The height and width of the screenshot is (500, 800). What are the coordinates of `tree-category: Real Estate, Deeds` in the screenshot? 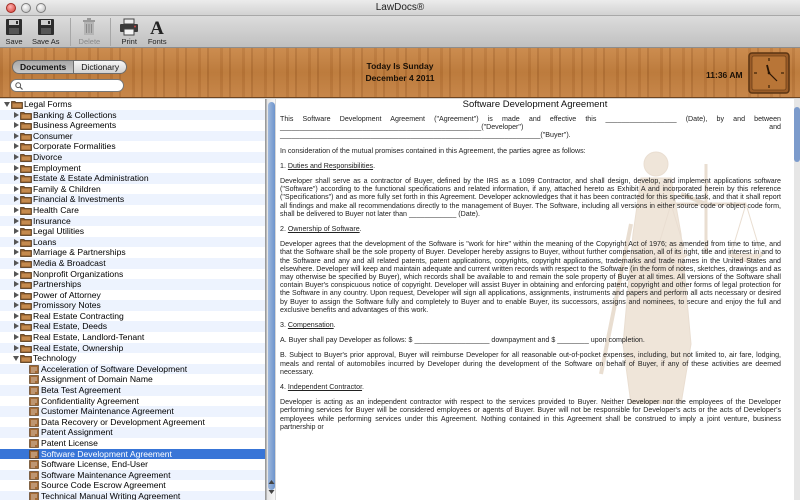 It's located at (132, 327).